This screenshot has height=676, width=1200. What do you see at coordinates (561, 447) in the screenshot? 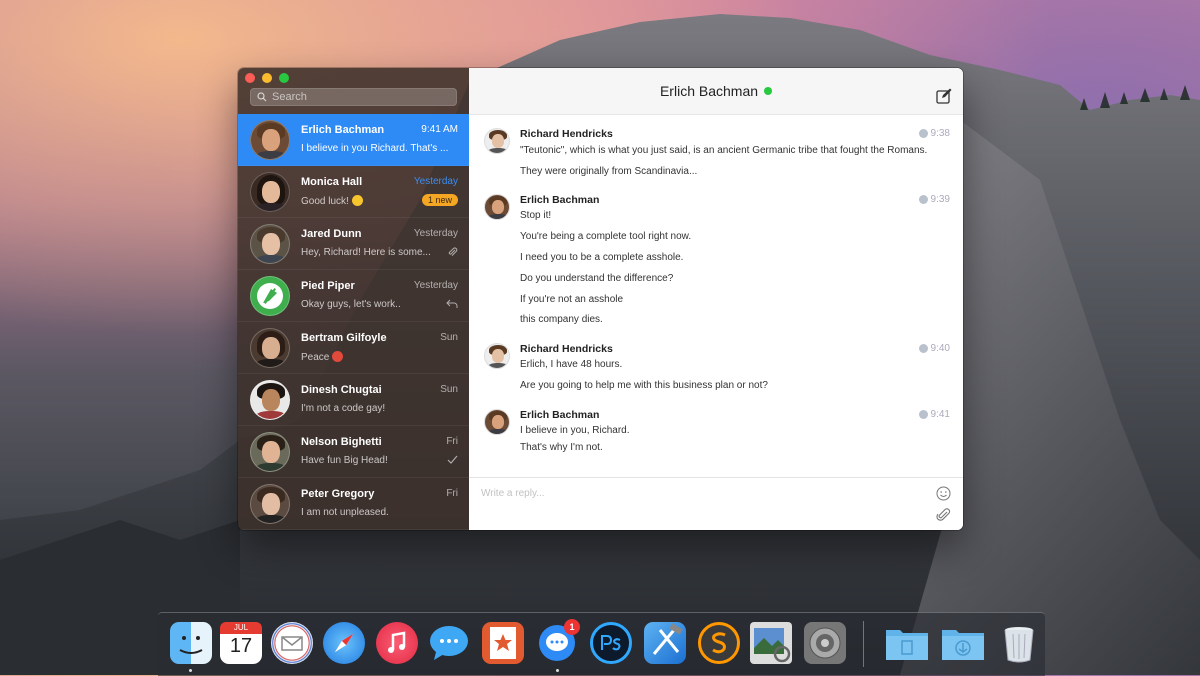
I see `message-text: That's why I'm not.` at bounding box center [561, 447].